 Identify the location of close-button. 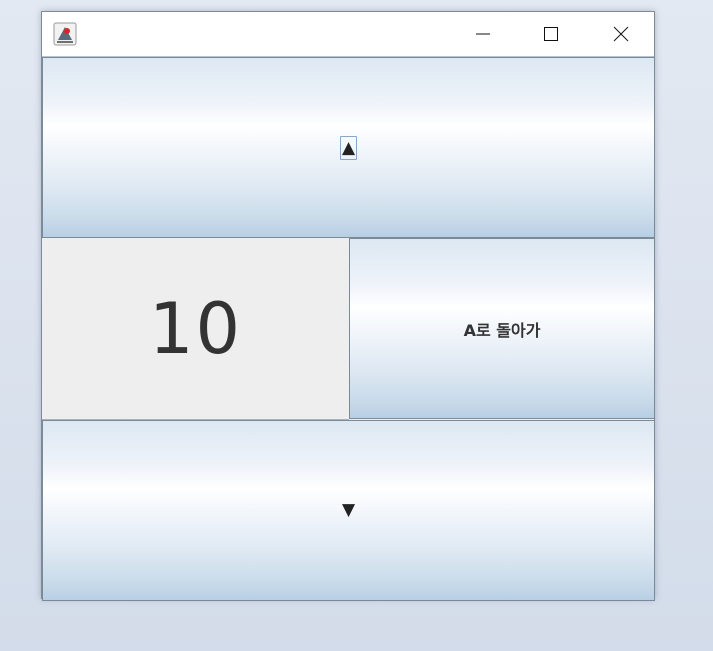
(621, 34).